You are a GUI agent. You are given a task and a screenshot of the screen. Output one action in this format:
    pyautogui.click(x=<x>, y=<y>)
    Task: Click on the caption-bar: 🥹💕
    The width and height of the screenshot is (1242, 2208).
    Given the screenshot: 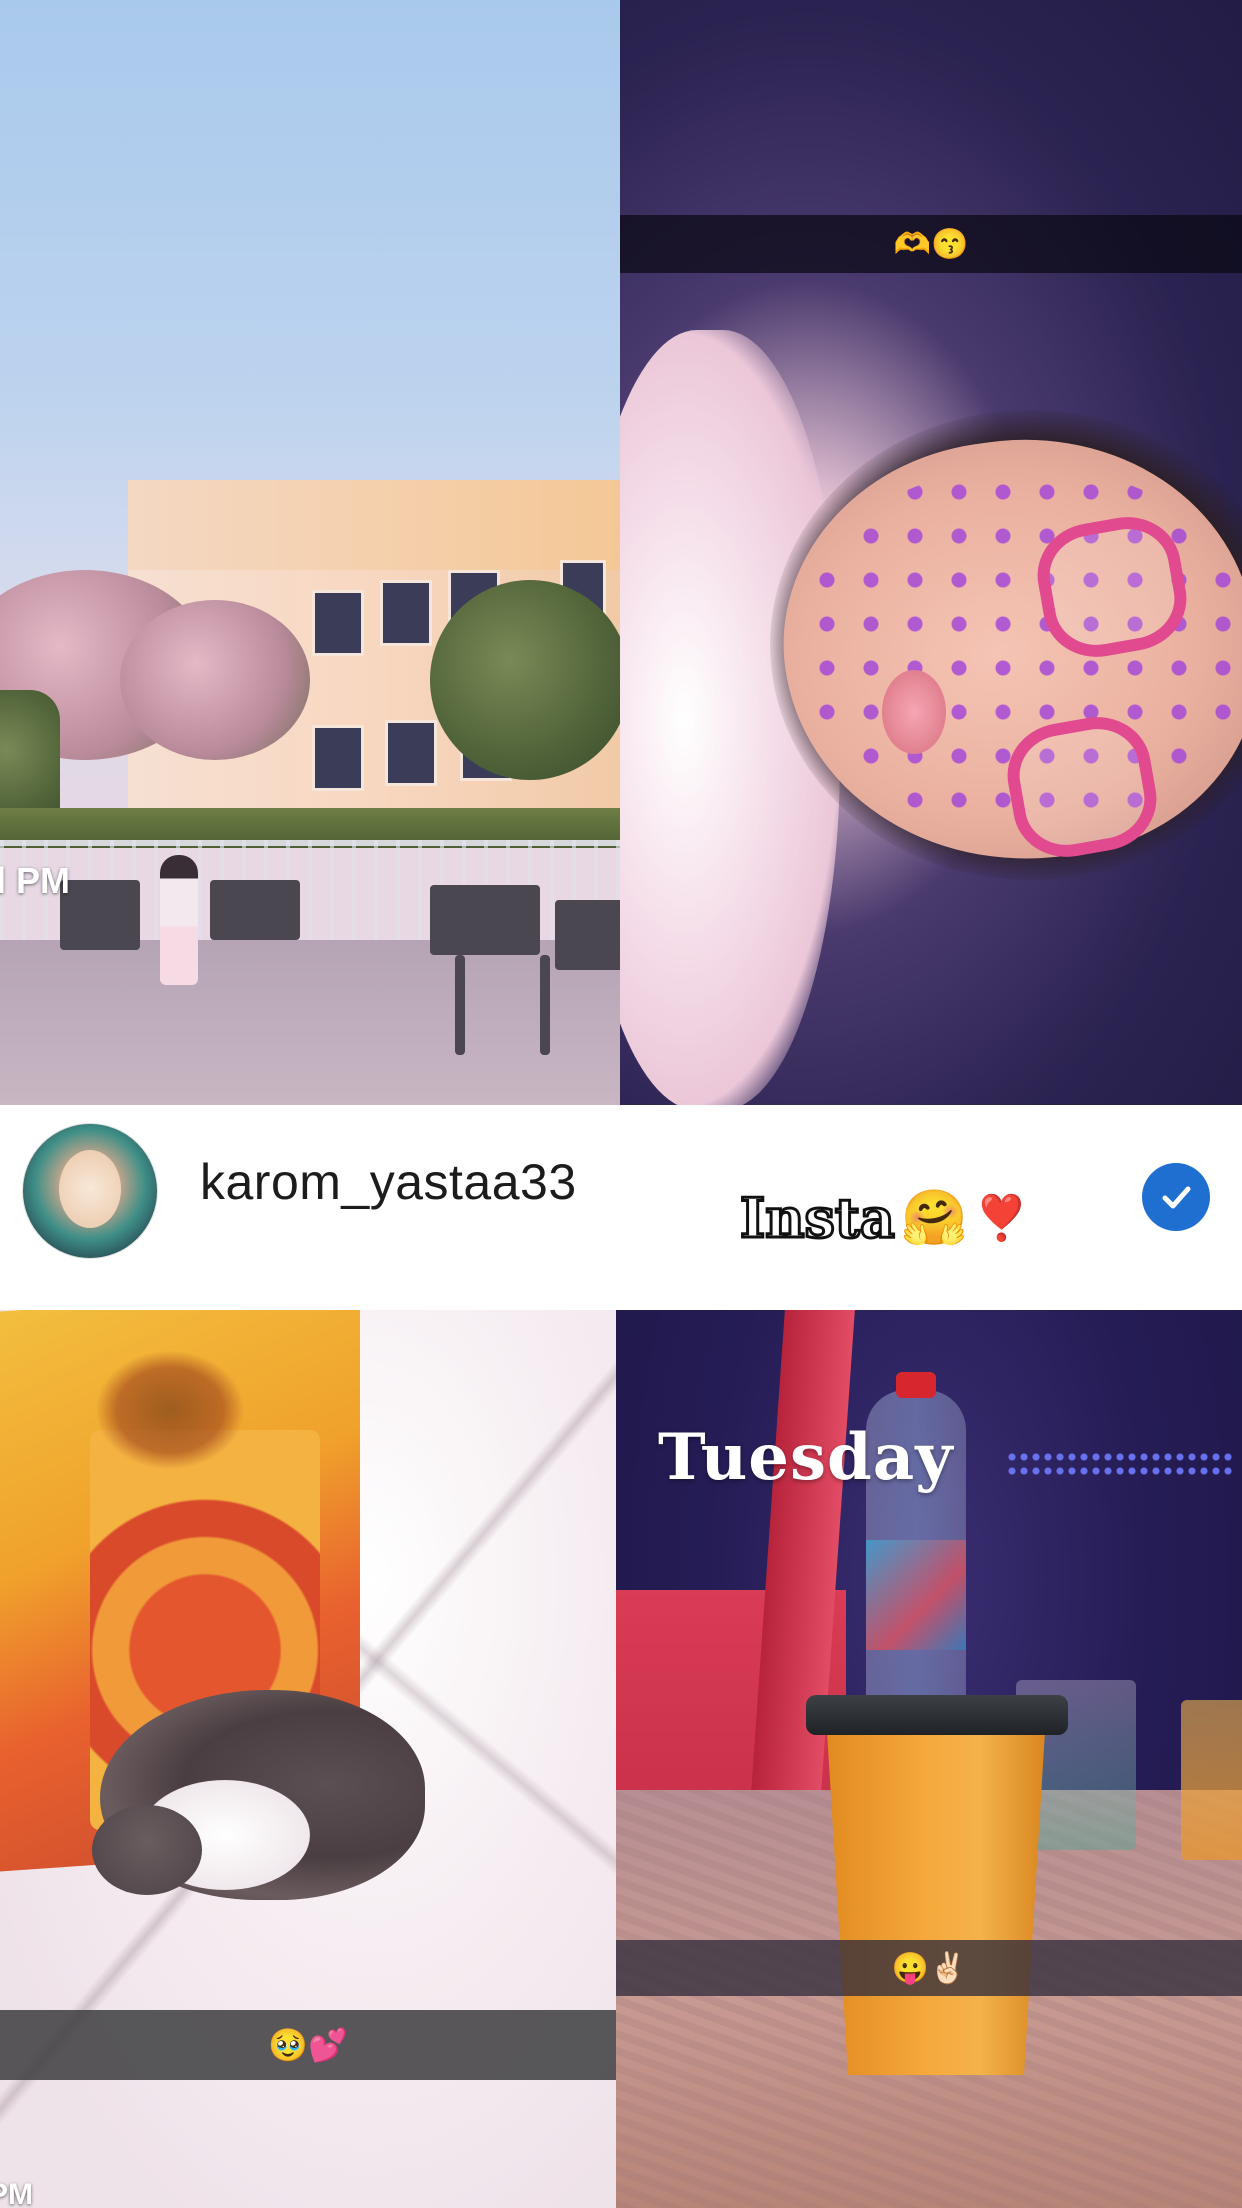 What is the action you would take?
    pyautogui.click(x=308, y=2045)
    